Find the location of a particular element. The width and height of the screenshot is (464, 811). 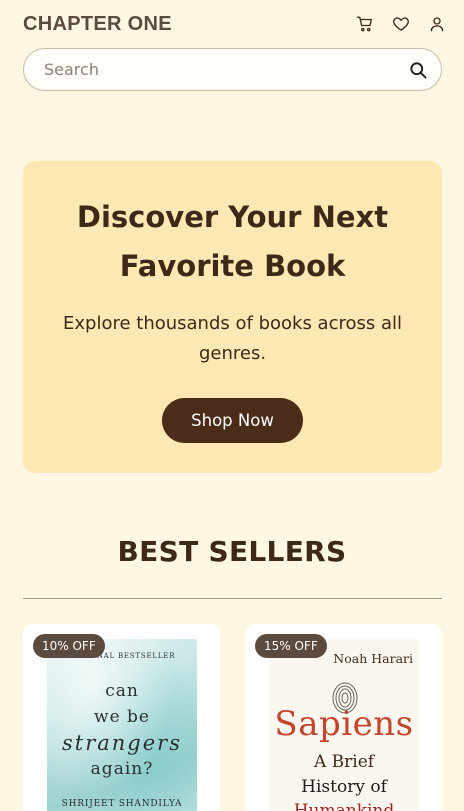

top-header: CHAPTER ONE is located at coordinates (233, 24).